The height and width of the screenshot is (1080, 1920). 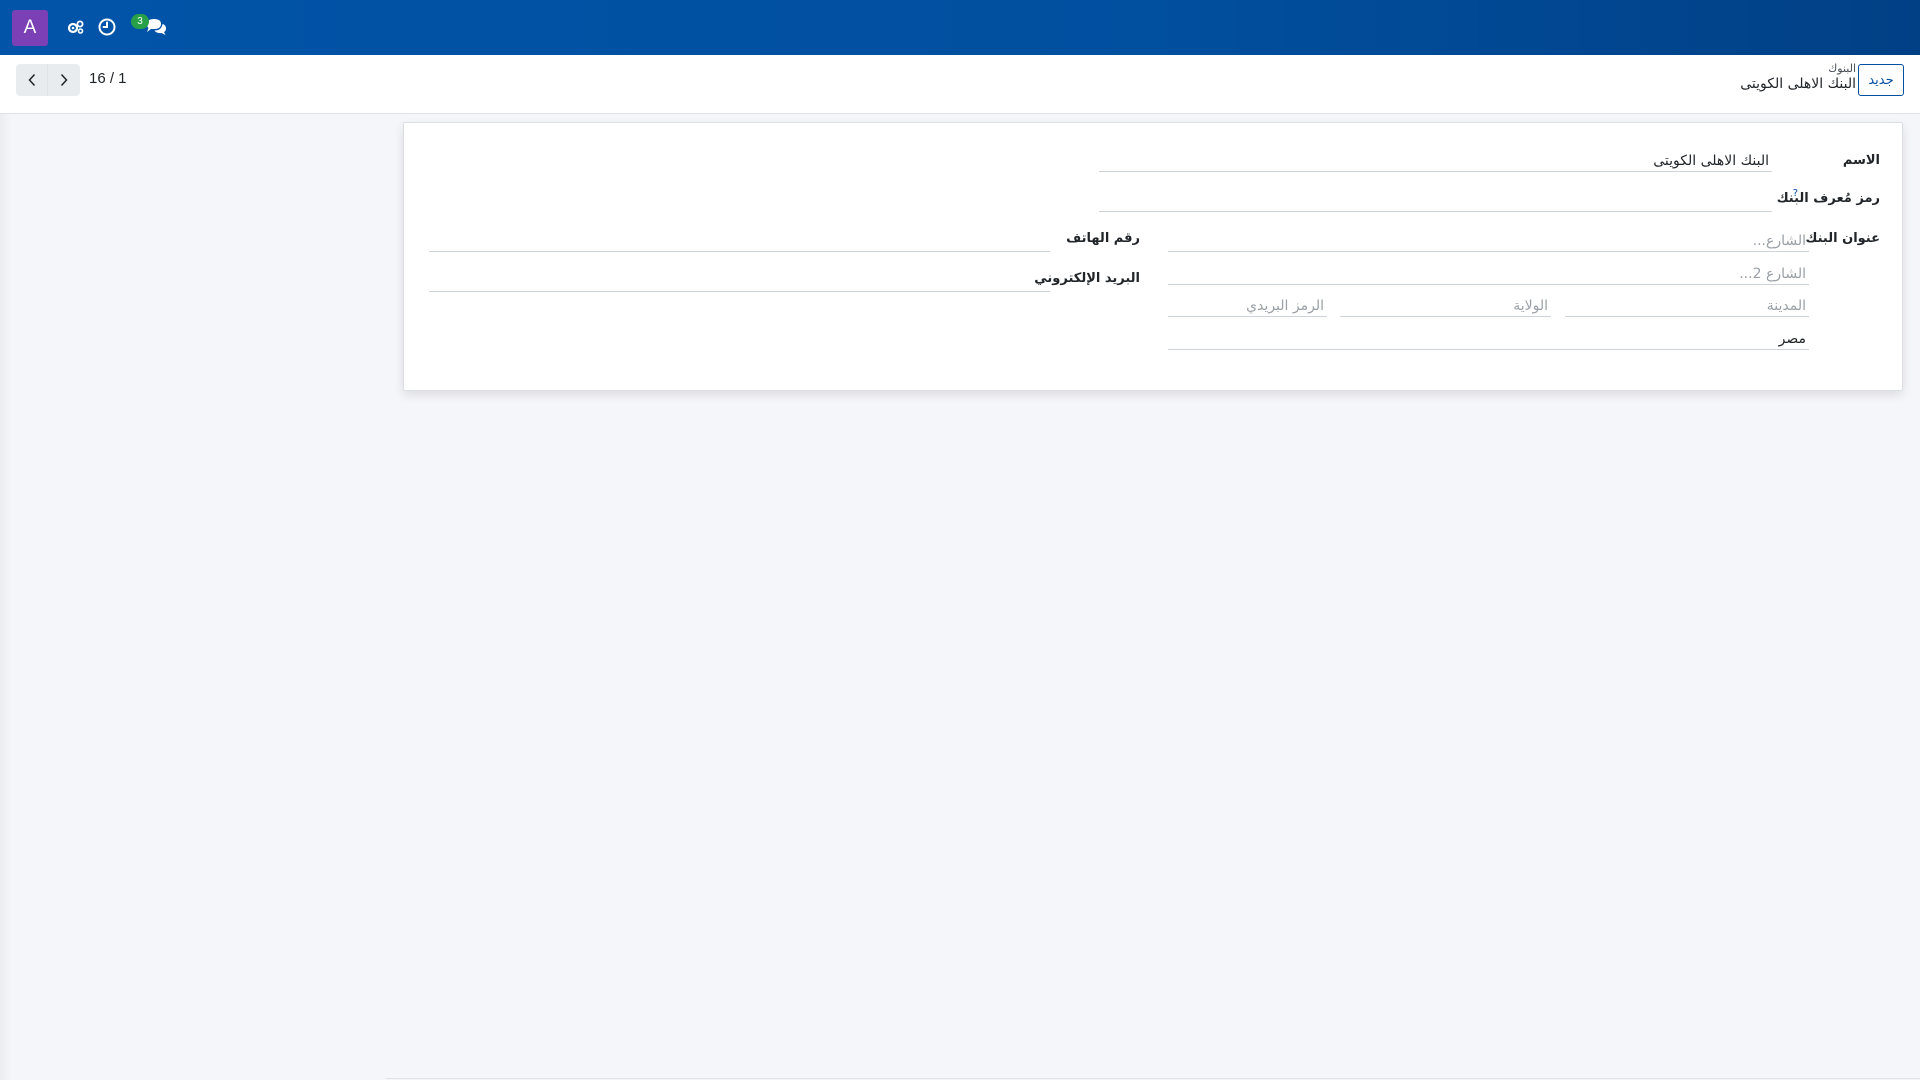 I want to click on street2-field, so click(x=1488, y=274).